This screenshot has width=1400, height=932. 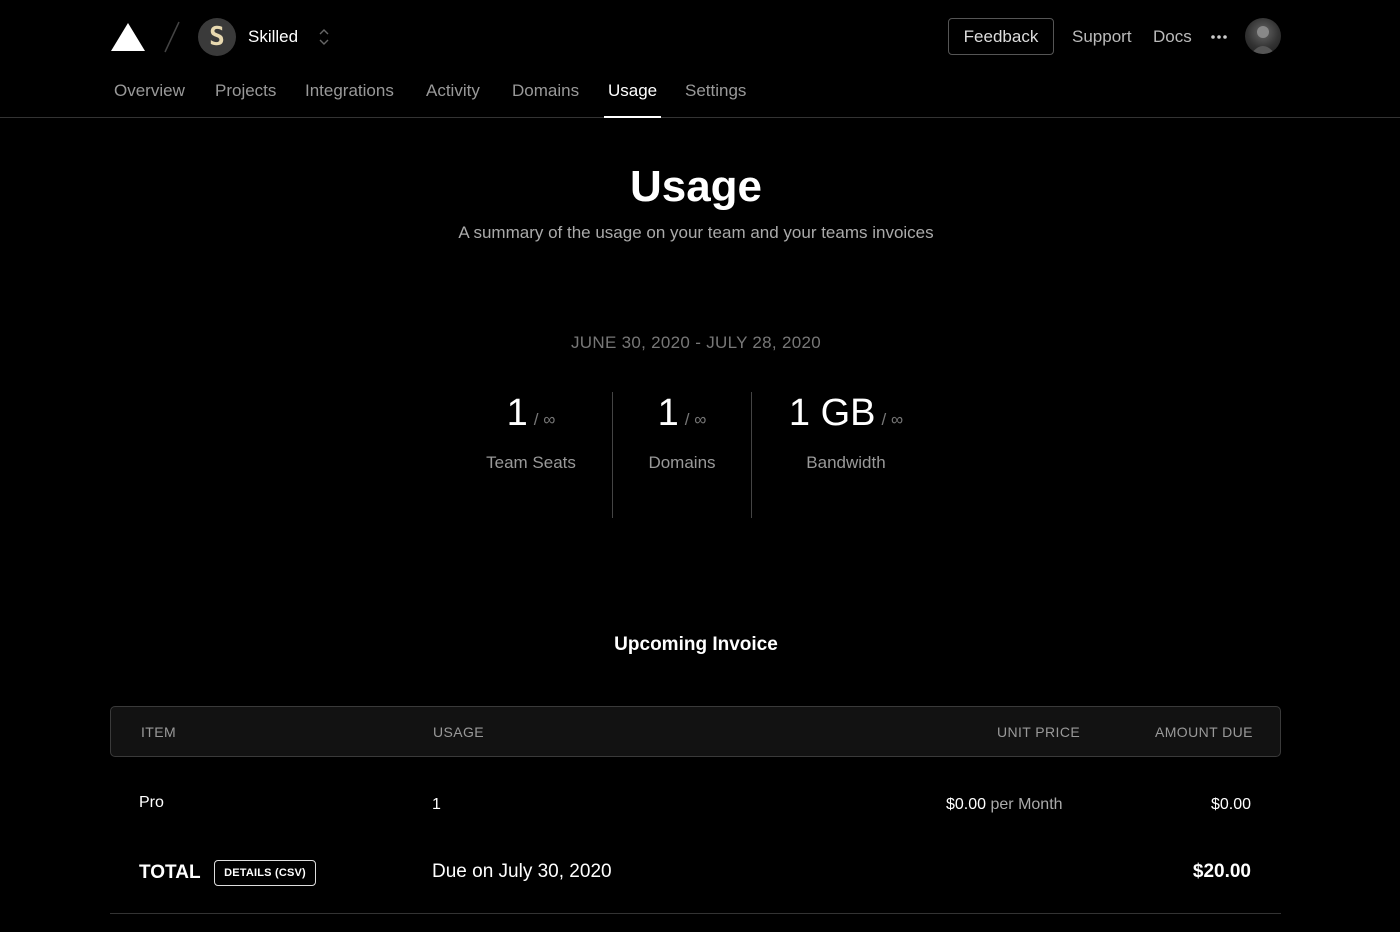 I want to click on team-name: Skilled, so click(x=273, y=37).